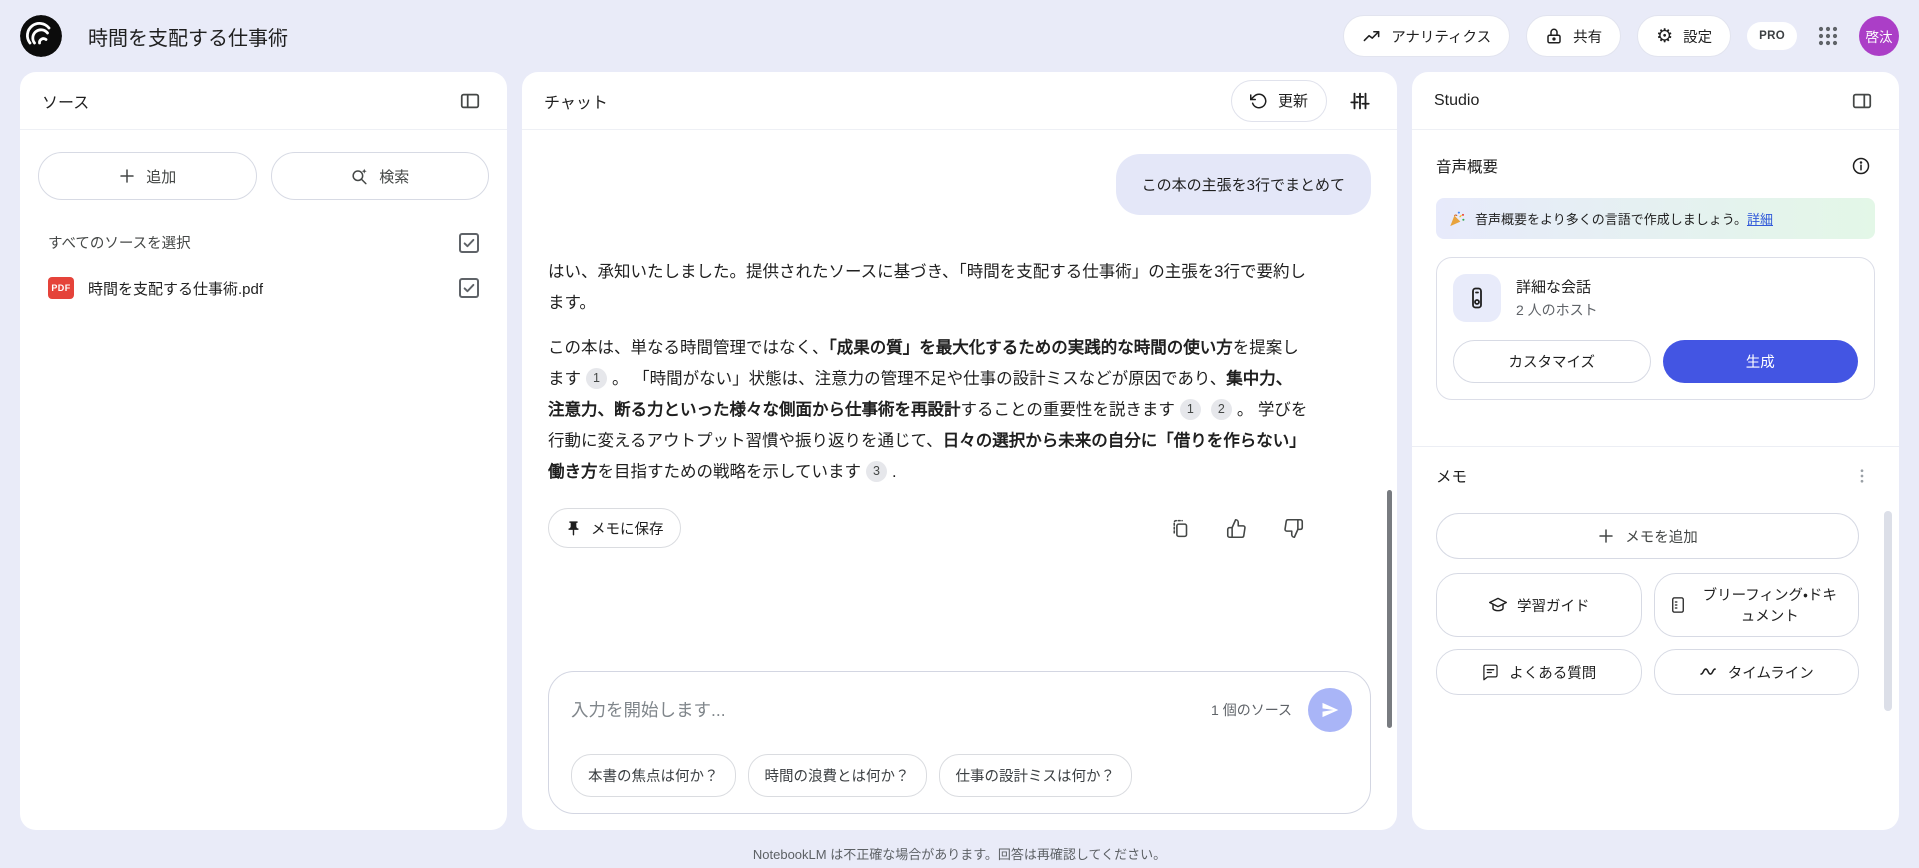 The image size is (1919, 868). I want to click on notes-header: メモ, so click(1655, 476).